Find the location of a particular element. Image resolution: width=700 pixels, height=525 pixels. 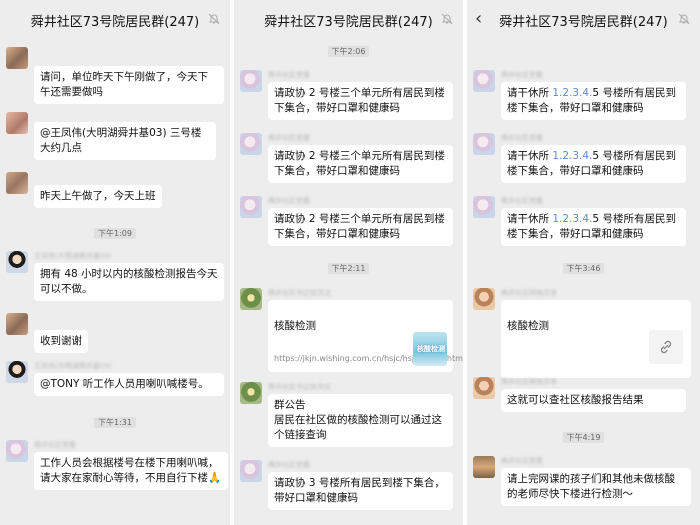

chat-header: ‹ 舜井社区73号院居民群(247) is located at coordinates (583, 20).